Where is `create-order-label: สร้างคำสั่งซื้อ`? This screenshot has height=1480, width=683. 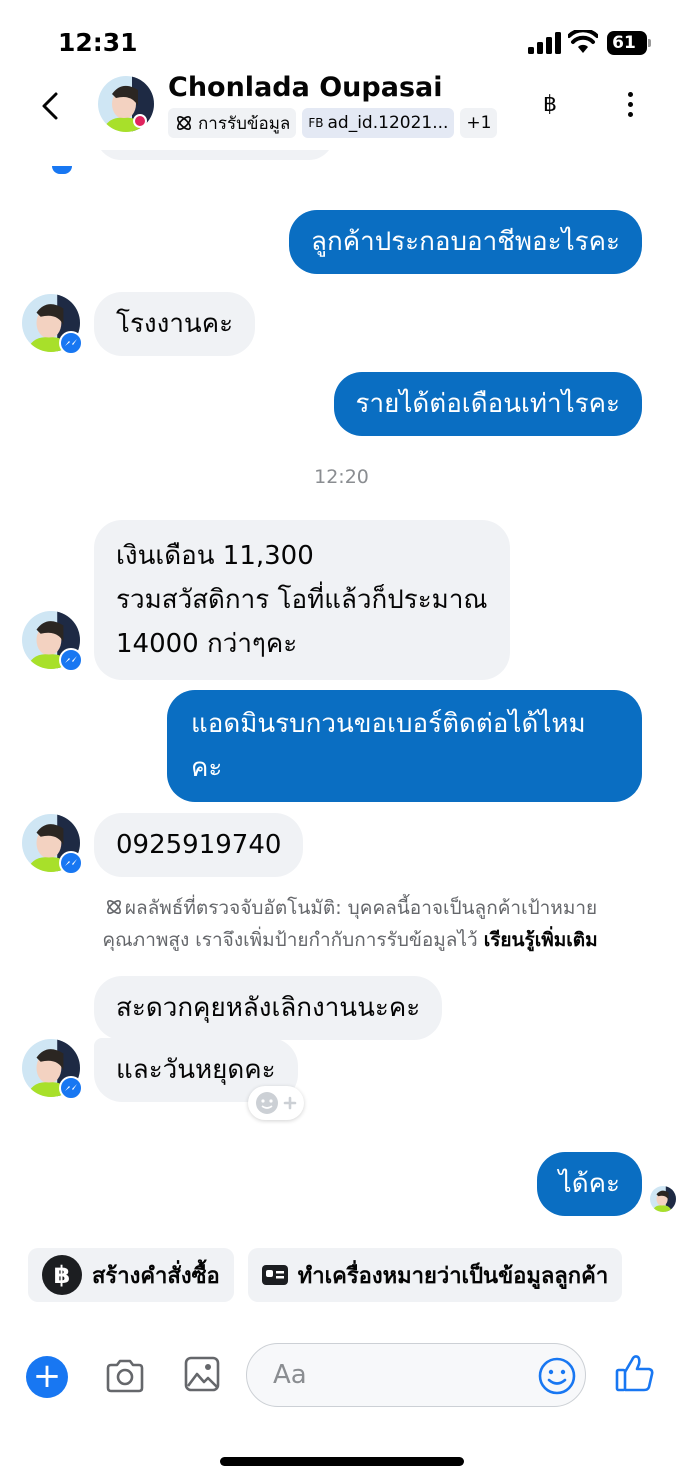
create-order-label: สร้างคำสั่งซื้อ is located at coordinates (156, 1276).